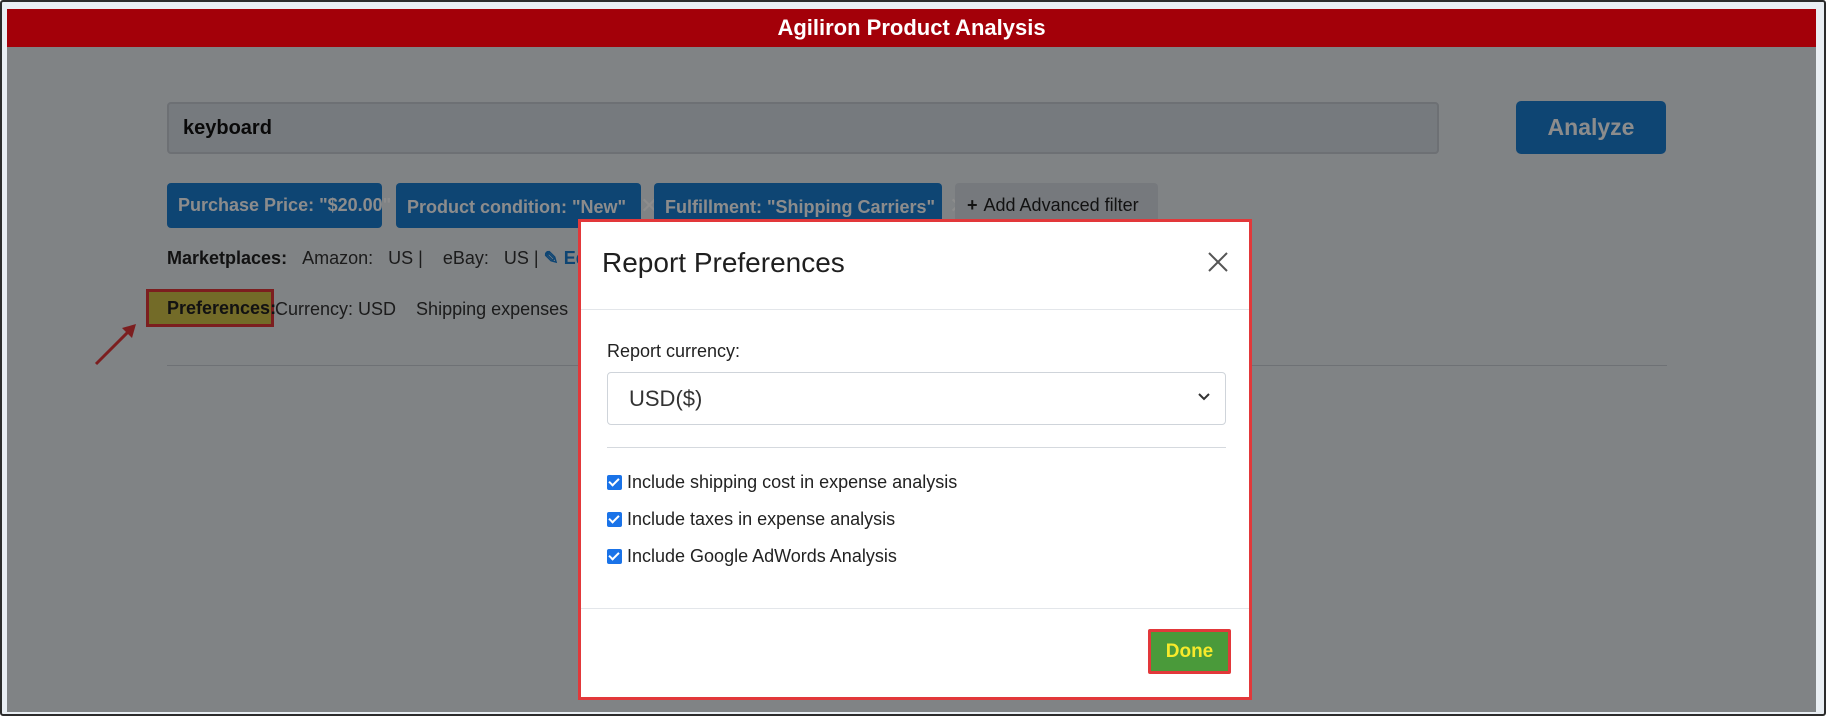  I want to click on chevron-down-icon, so click(1204, 397).